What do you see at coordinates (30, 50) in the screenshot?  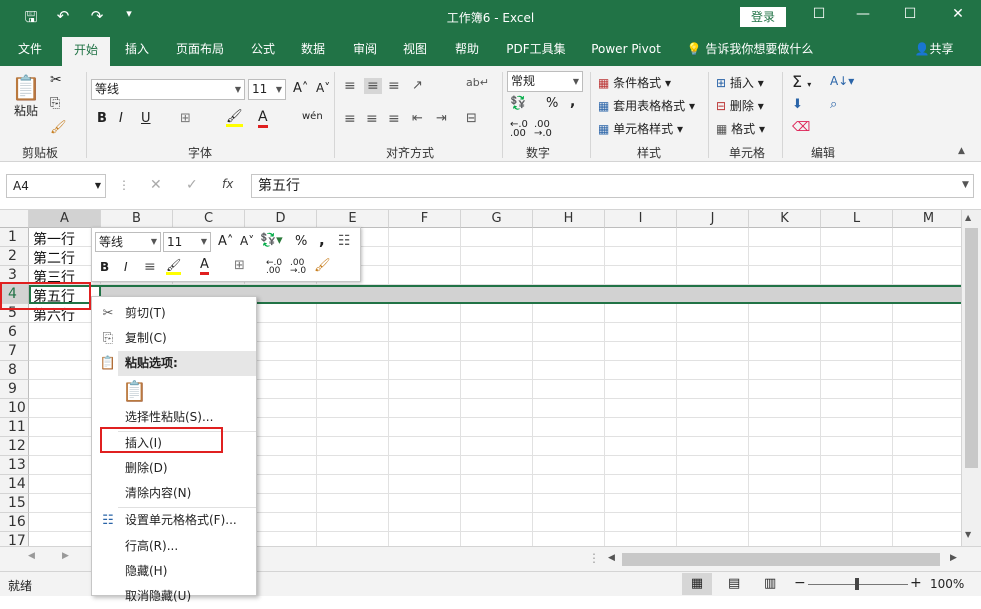 I see `tab-file: 文件` at bounding box center [30, 50].